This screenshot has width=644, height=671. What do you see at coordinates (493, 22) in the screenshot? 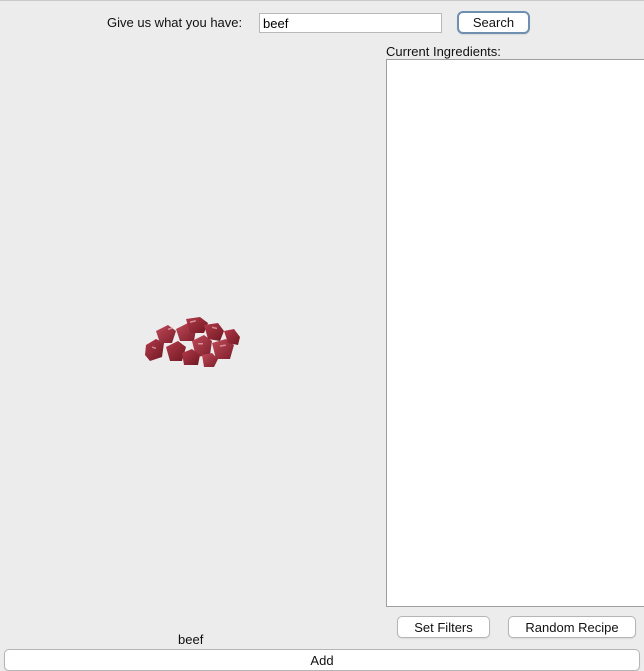
I see `search-button: Search` at bounding box center [493, 22].